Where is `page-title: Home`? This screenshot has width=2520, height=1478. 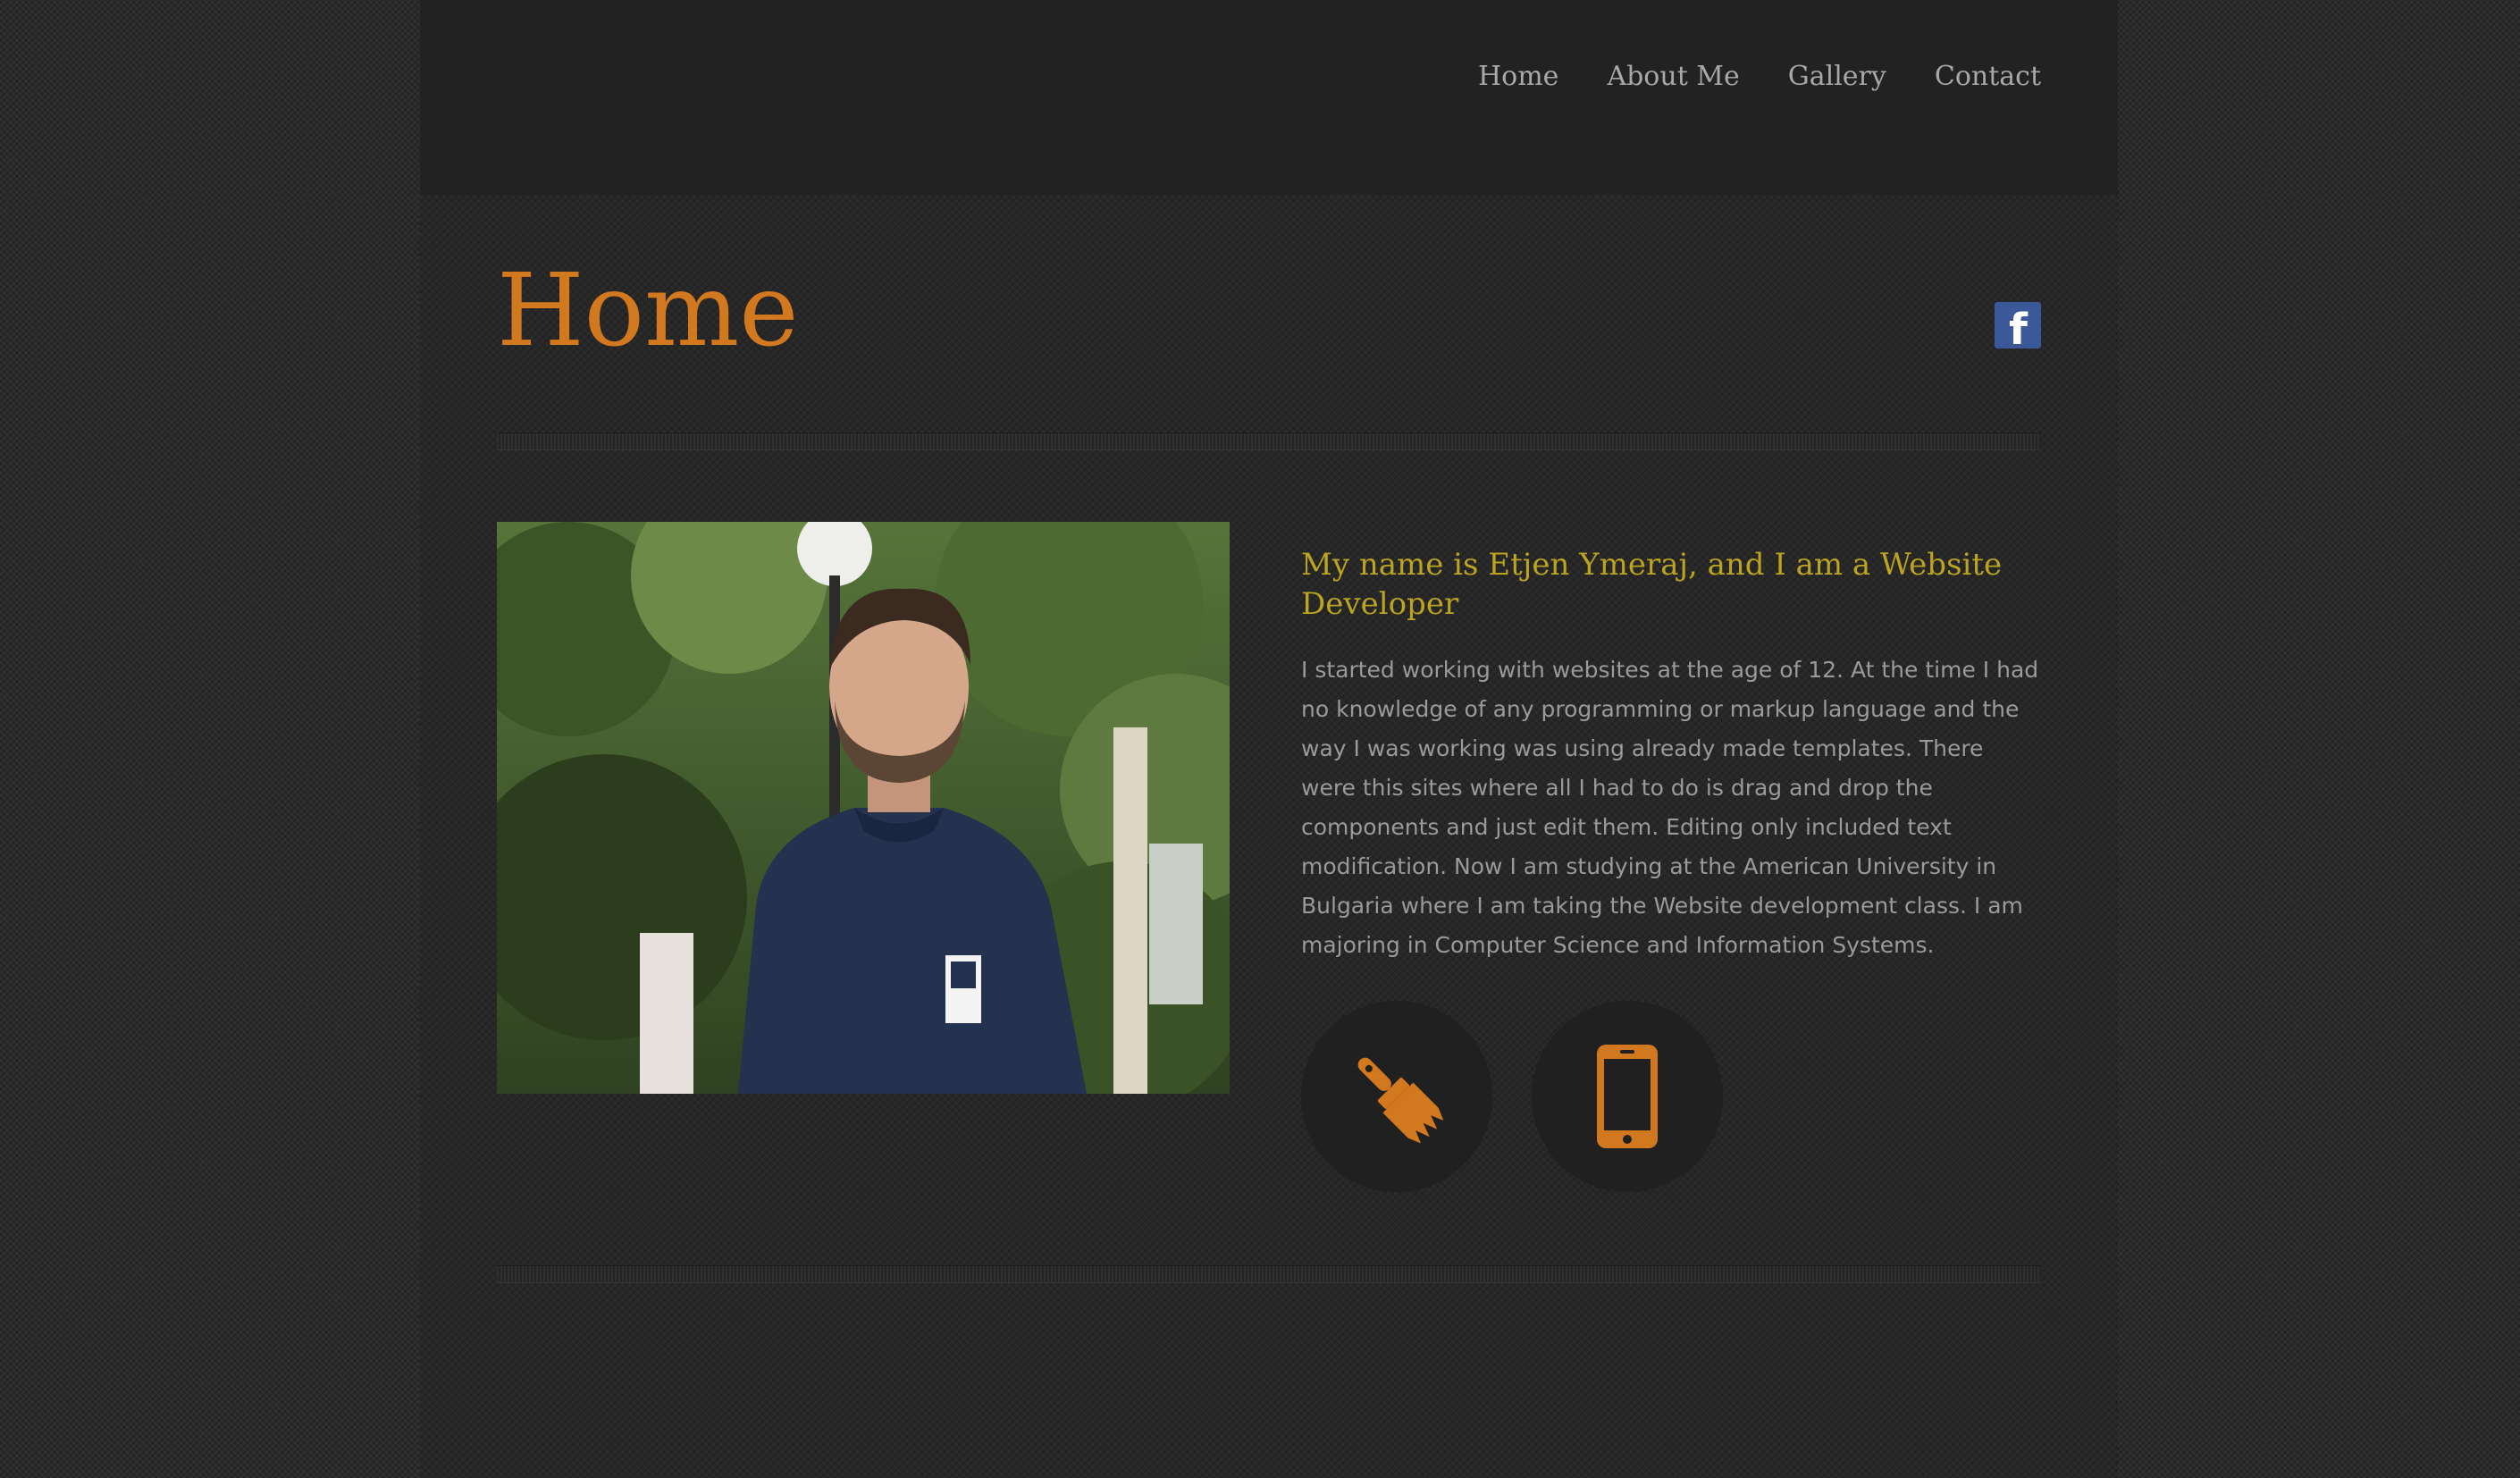
page-title: Home is located at coordinates (648, 311).